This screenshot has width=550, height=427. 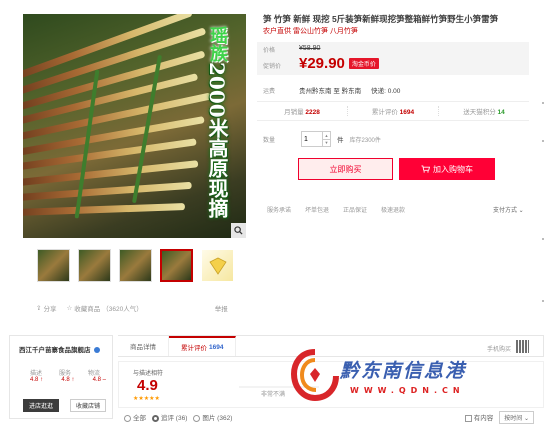 What do you see at coordinates (50, 309) in the screenshot?
I see `share-label: 分享` at bounding box center [50, 309].